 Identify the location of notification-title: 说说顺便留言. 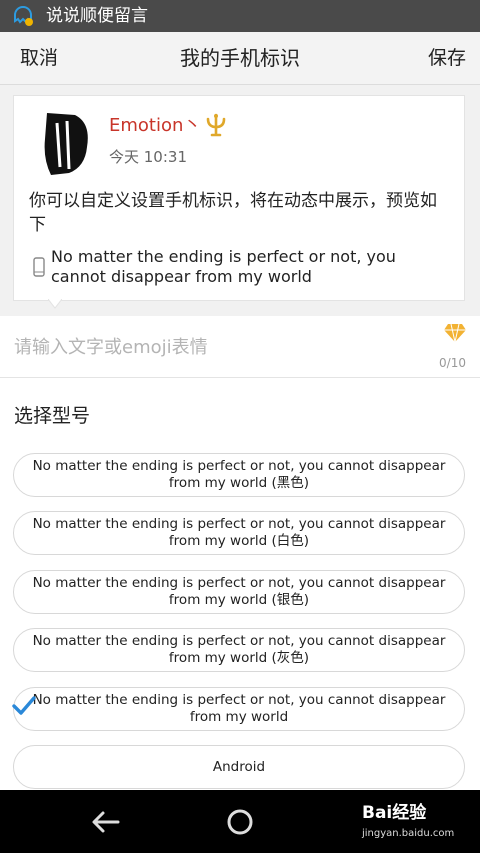
(97, 16).